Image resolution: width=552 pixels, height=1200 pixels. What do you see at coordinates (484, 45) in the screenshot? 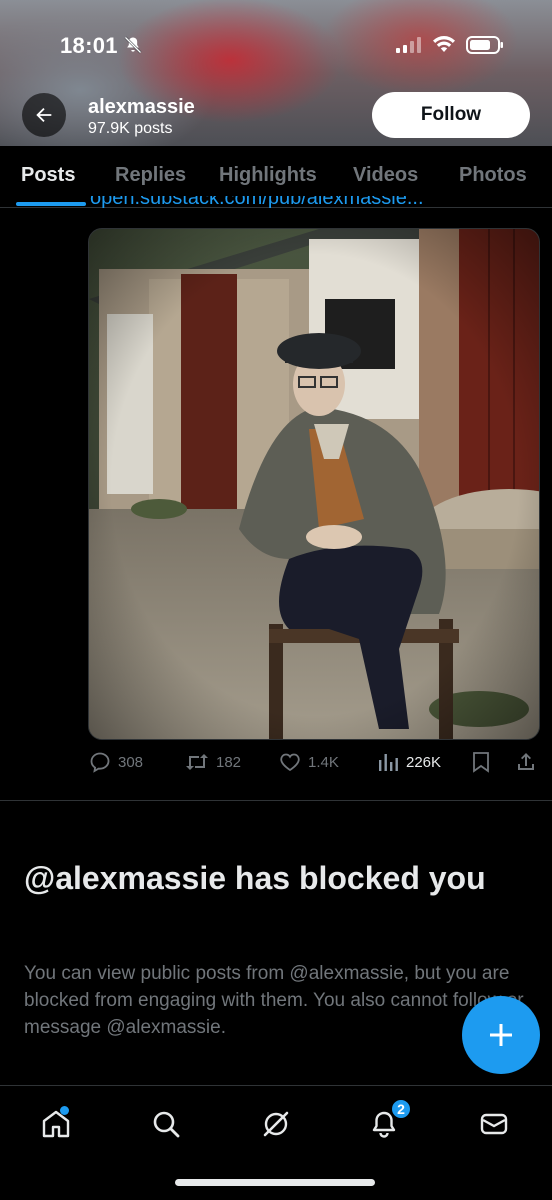
I see `battery-icon` at bounding box center [484, 45].